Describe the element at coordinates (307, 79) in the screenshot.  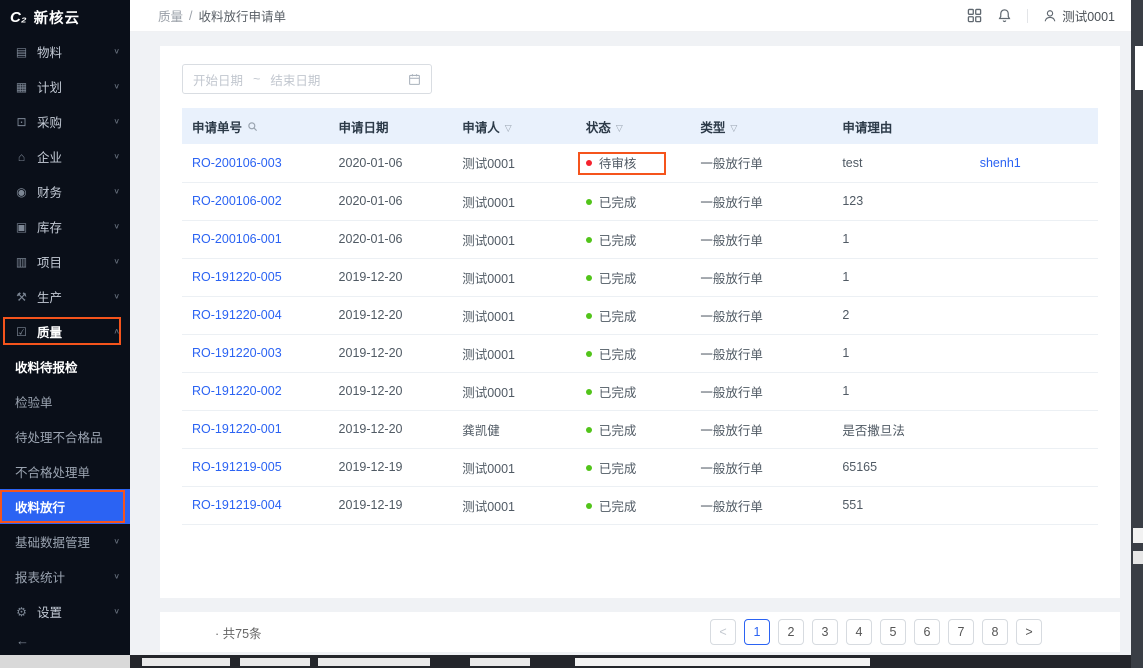
I see `date-range-picker: 开始日期 ~ 结束日期` at that location.